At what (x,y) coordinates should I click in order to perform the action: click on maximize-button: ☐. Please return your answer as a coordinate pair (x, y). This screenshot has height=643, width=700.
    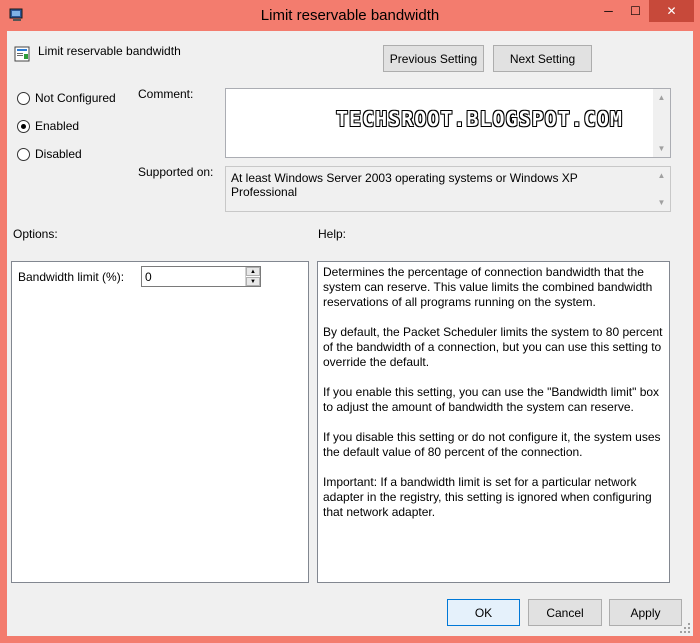
    Looking at the image, I should click on (635, 11).